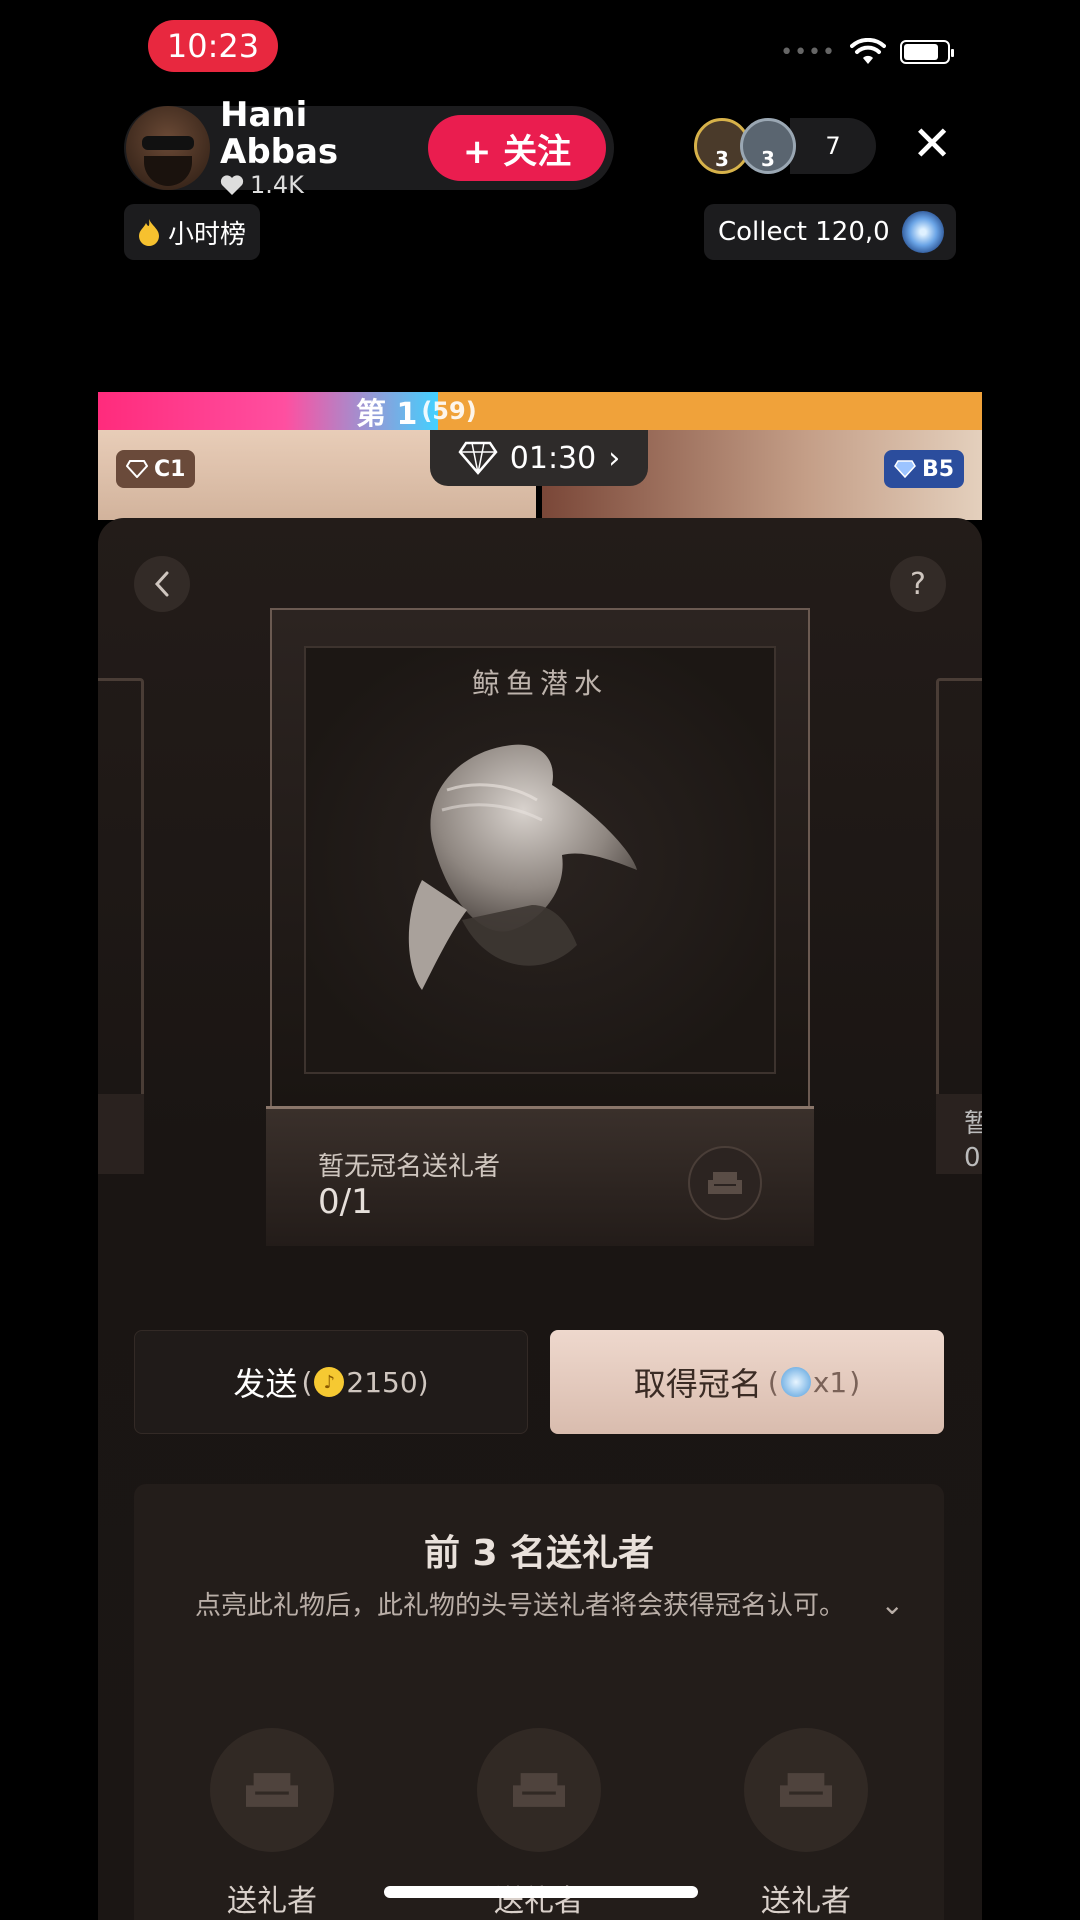 The image size is (1080, 1920). Describe the element at coordinates (387, 414) in the screenshot. I see `pk-rank-label: 第 1` at that location.